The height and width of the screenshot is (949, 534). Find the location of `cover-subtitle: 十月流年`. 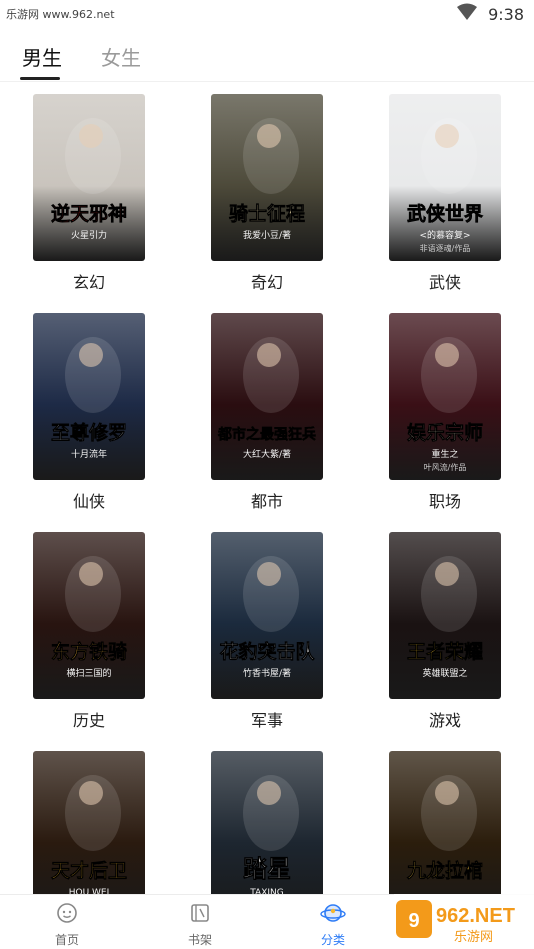

cover-subtitle: 十月流年 is located at coordinates (89, 454).